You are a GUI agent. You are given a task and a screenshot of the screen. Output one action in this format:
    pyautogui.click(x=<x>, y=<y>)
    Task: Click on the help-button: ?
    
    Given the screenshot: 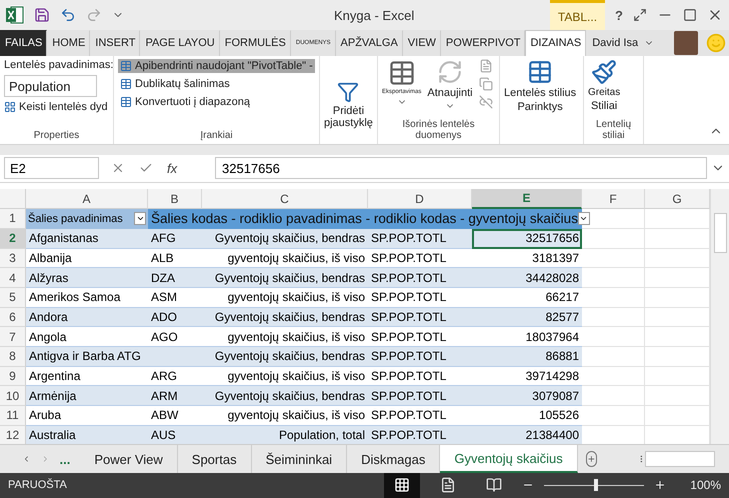 What is the action you would take?
    pyautogui.click(x=619, y=15)
    